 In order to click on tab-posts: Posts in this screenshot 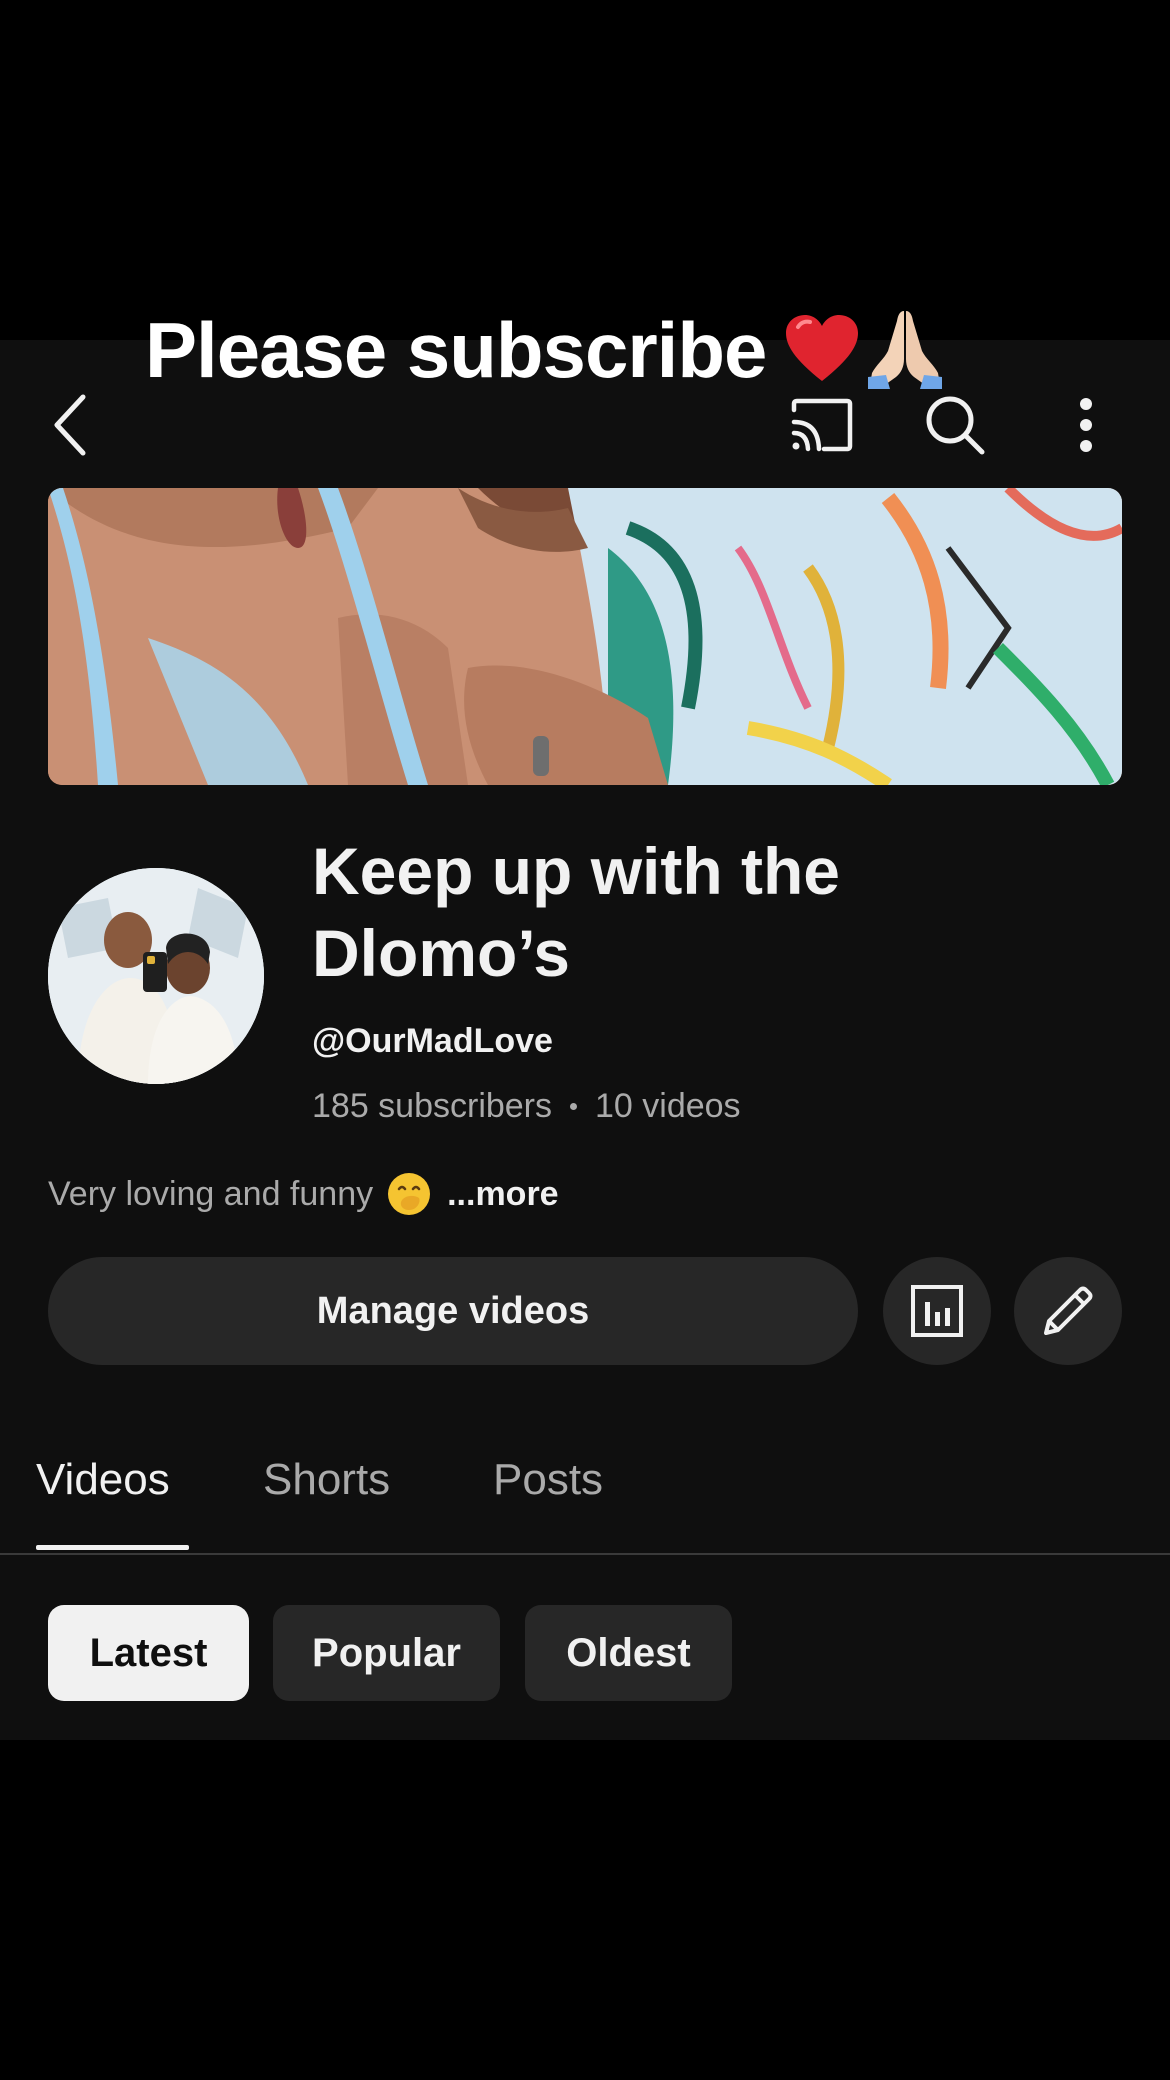, I will do `click(548, 1480)`.